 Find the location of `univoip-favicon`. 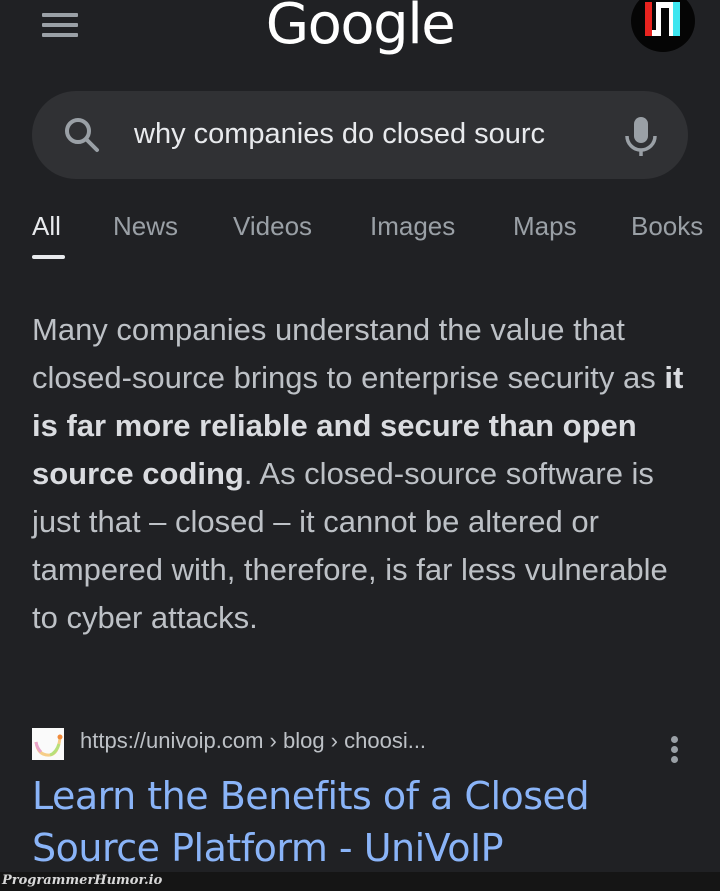

univoip-favicon is located at coordinates (48, 744).